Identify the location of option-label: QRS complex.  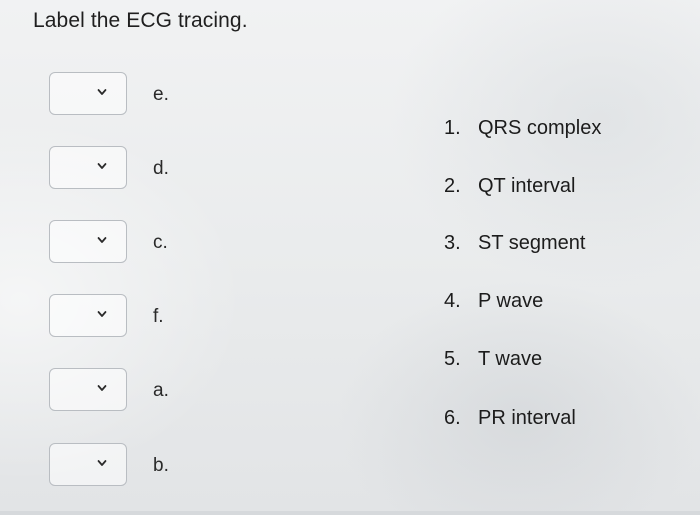
(540, 128).